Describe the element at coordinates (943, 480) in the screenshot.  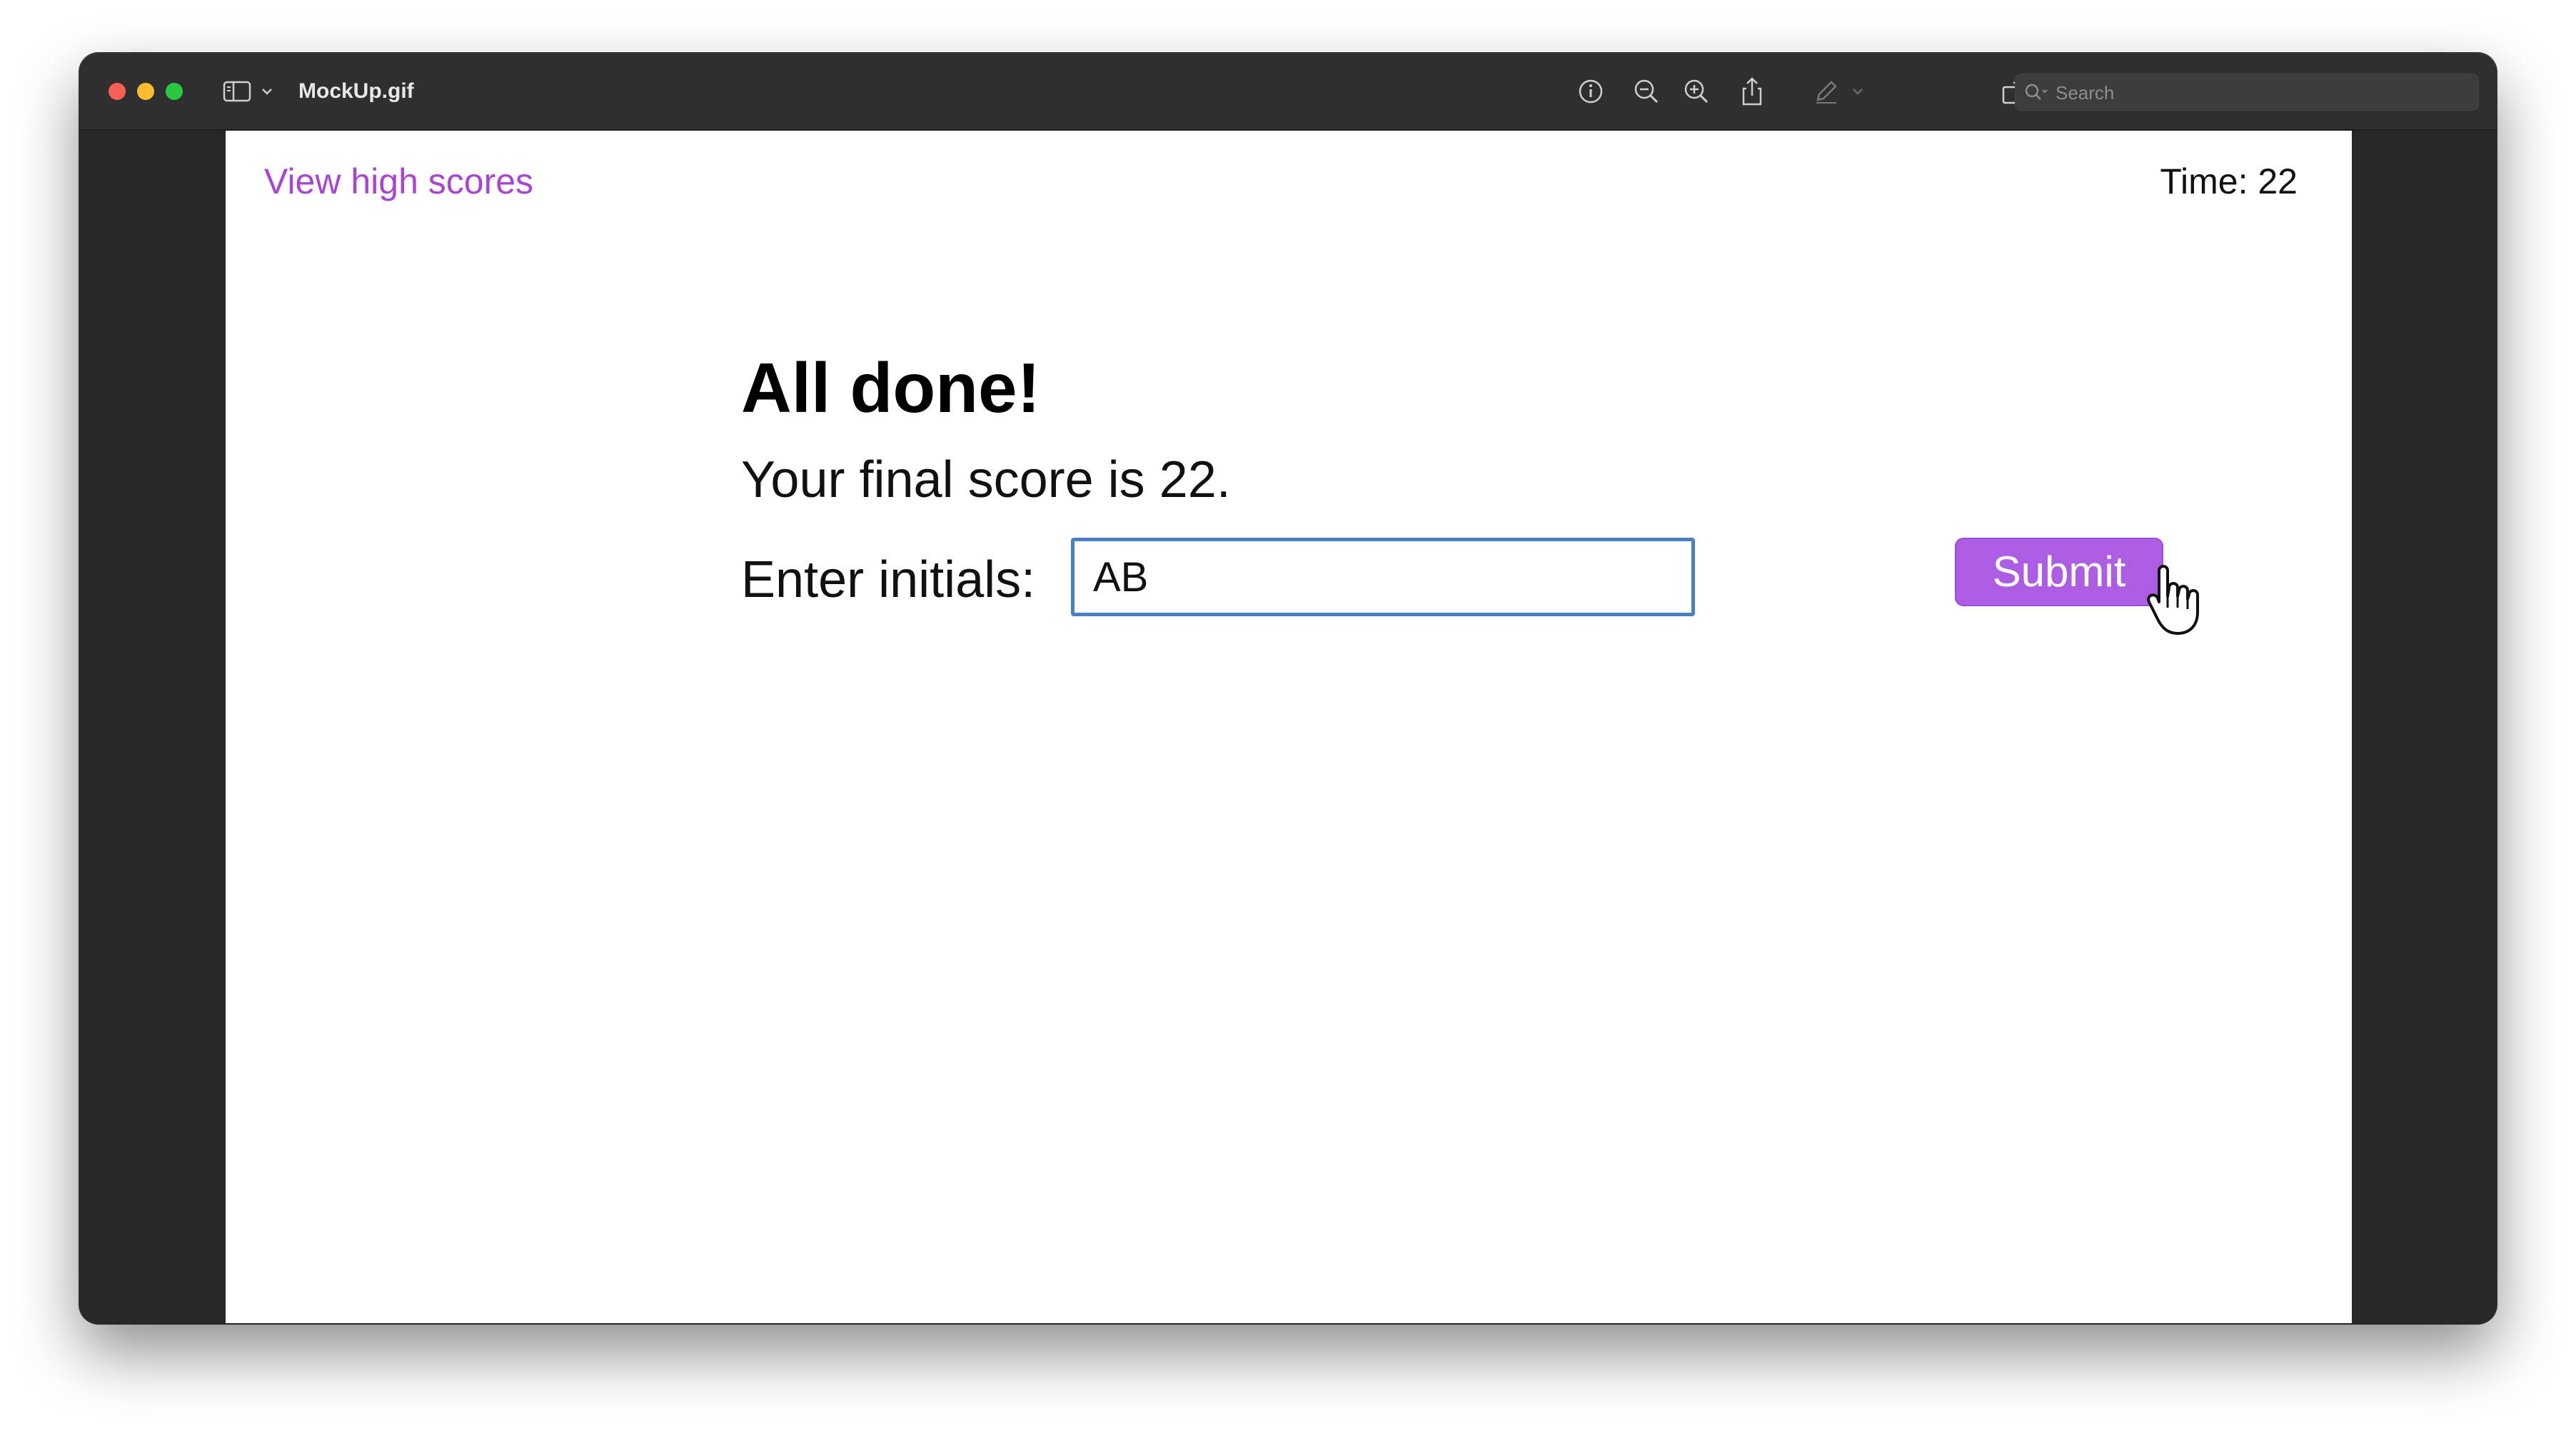
I see `final-score-prefix: Your final score is` at that location.